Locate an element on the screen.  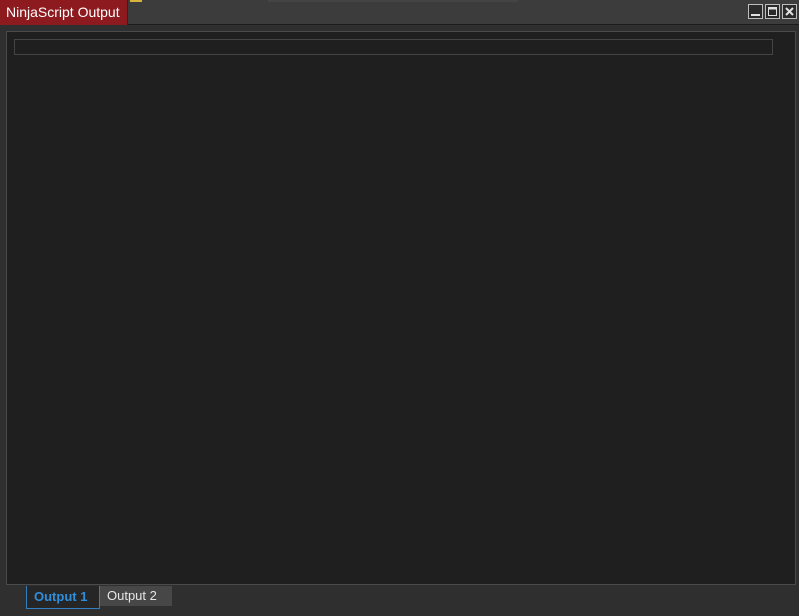
output-tabs: Output 1 Output 2 is located at coordinates (99, 597).